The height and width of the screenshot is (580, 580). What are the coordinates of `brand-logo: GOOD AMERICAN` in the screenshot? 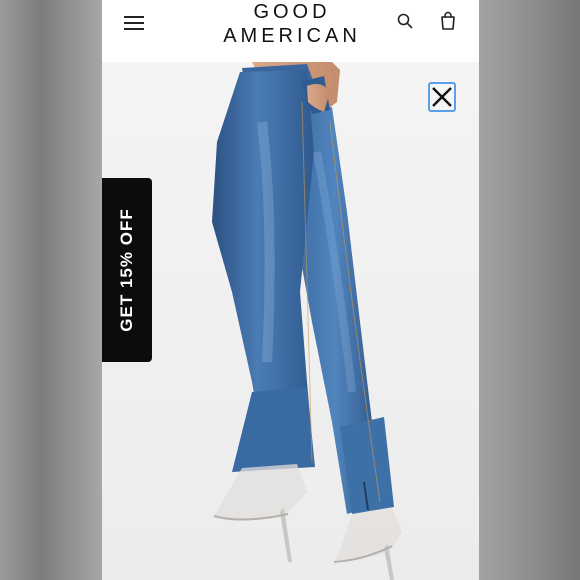 It's located at (292, 24).